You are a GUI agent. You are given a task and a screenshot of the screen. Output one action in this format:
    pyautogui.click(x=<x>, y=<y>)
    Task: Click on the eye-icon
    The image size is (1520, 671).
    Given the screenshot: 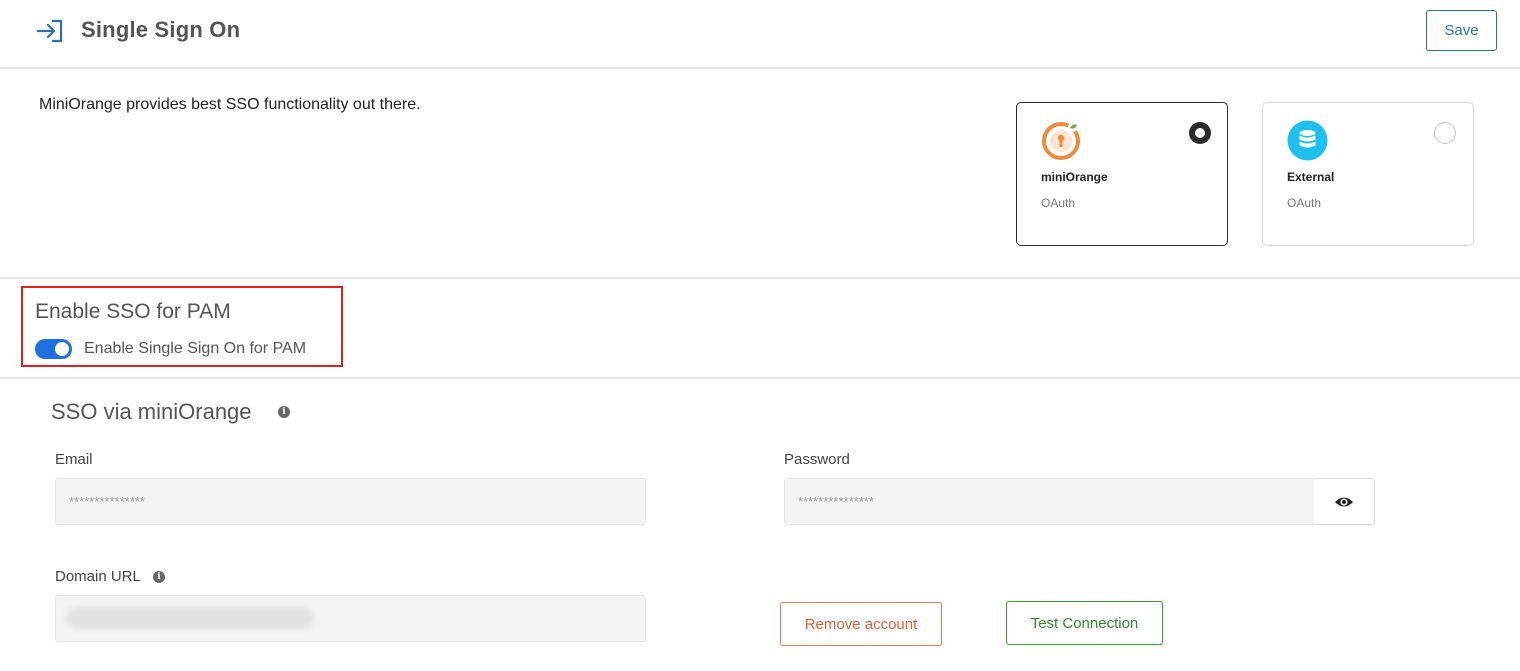 What is the action you would take?
    pyautogui.click(x=1344, y=502)
    